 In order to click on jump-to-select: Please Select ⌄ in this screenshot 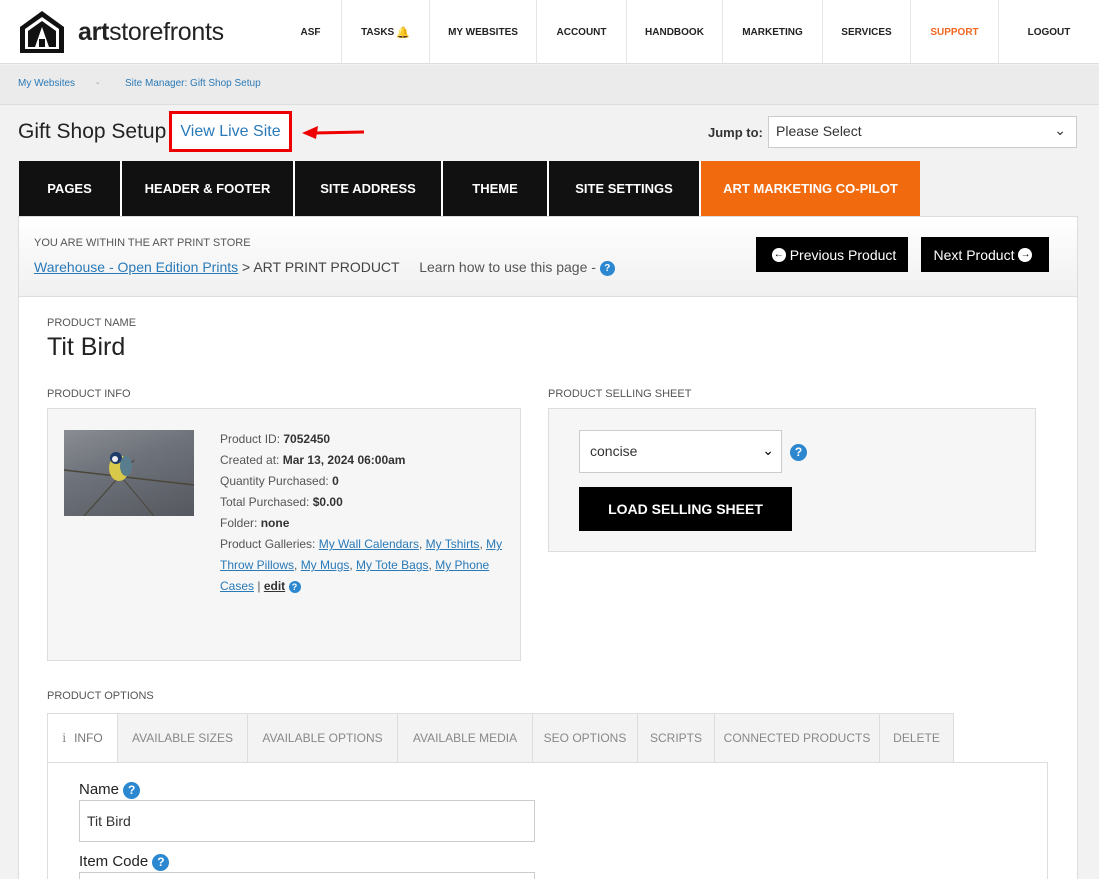, I will do `click(922, 132)`.